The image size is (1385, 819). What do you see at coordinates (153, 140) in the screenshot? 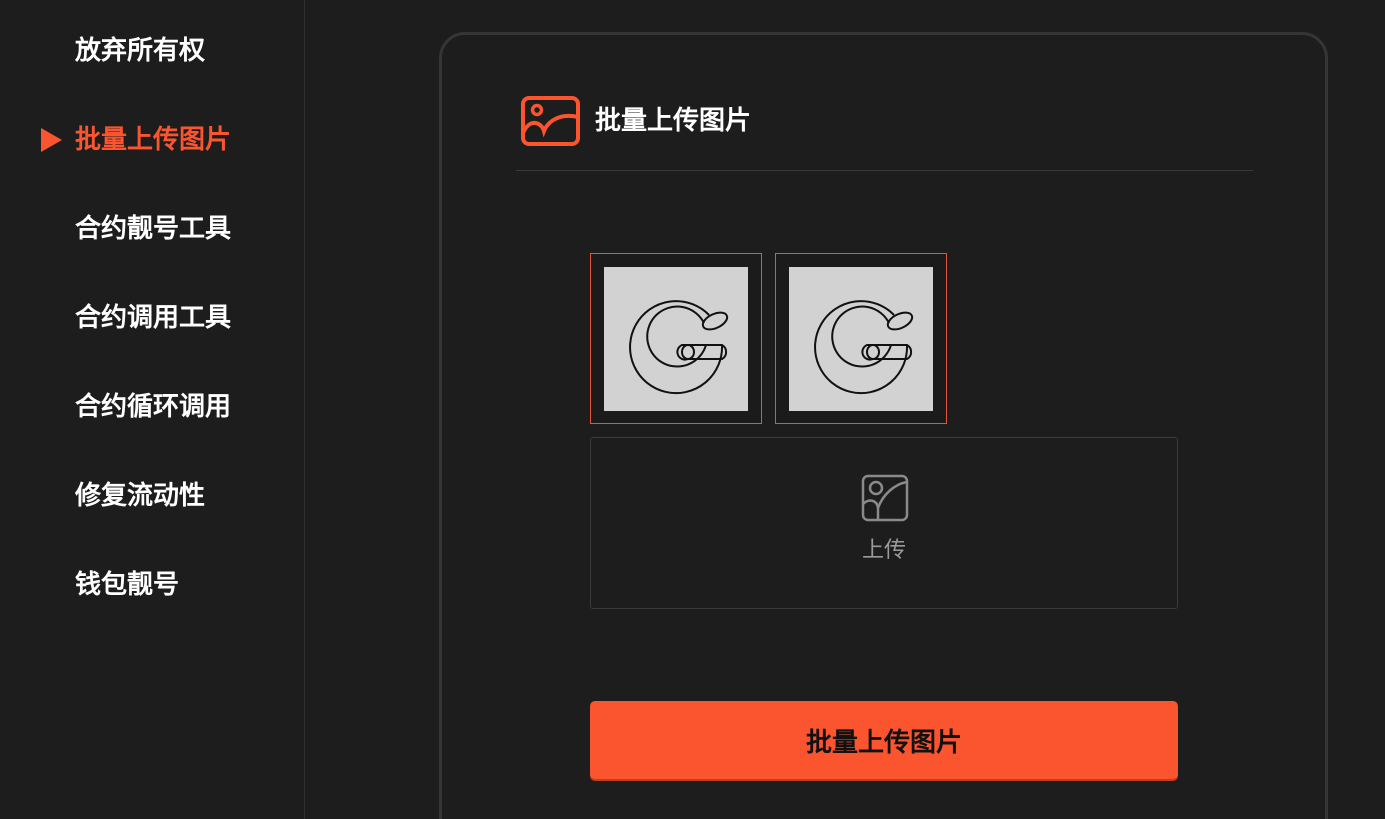
I see `sidebar-item-label: 批量上传图片` at bounding box center [153, 140].